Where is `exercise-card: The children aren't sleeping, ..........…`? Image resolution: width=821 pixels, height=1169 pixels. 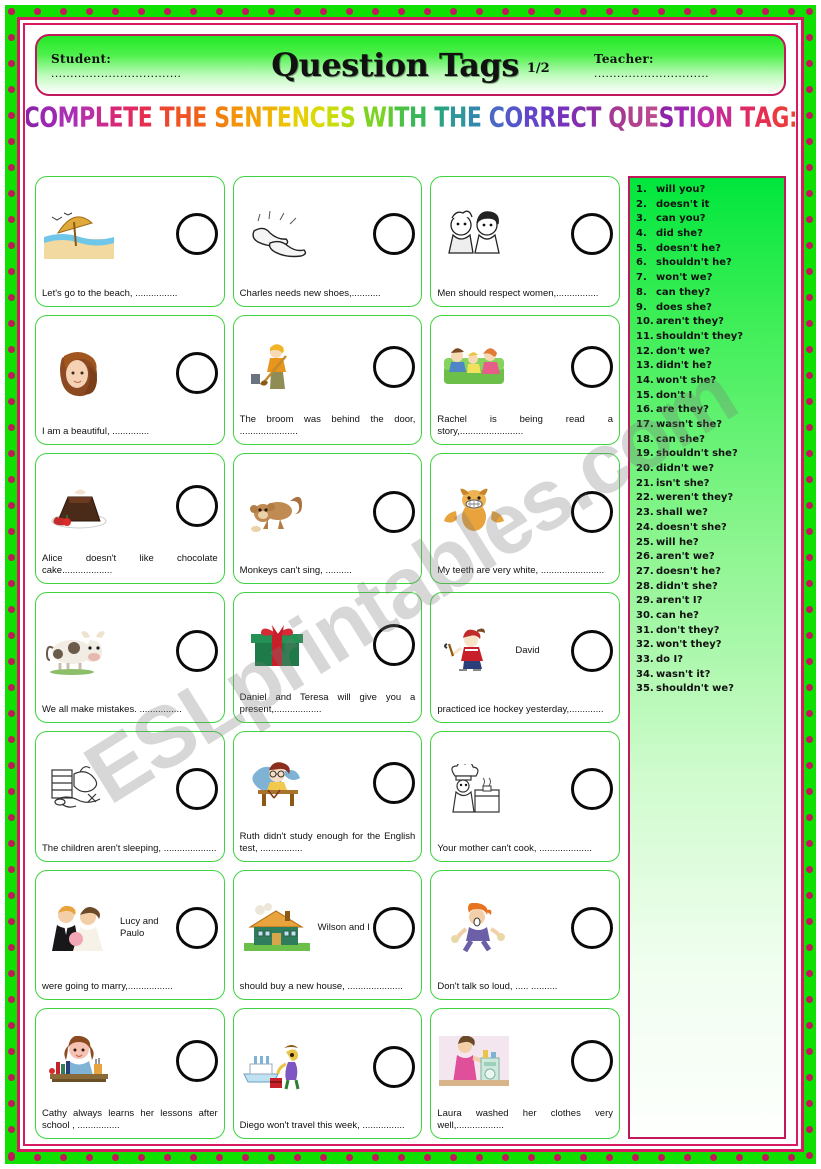 exercise-card: The children aren't sleeping, ..........… is located at coordinates (130, 796).